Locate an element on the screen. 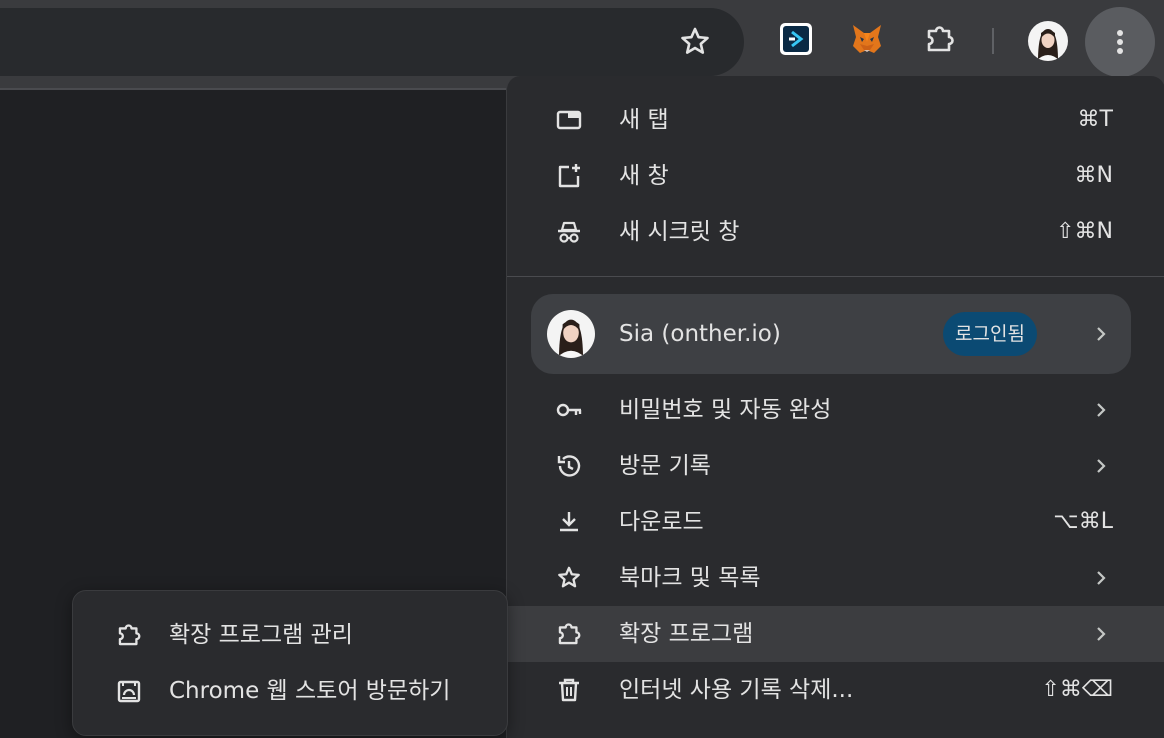 Image resolution: width=1164 pixels, height=738 pixels. menu-item-new-tab: 새 탭 ⌘T is located at coordinates (835, 120).